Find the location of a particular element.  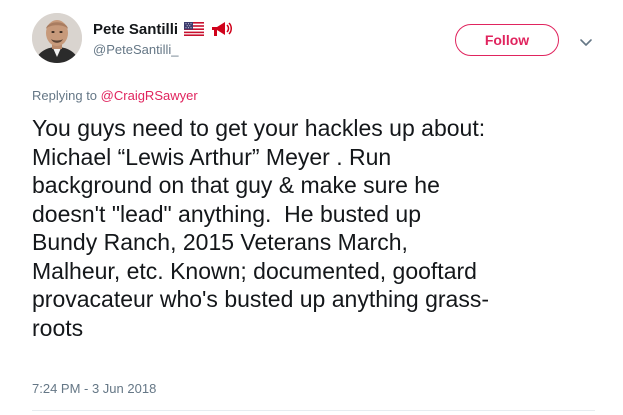

timestamp: 7:24 PM - 3 Jun 2018 is located at coordinates (94, 388).